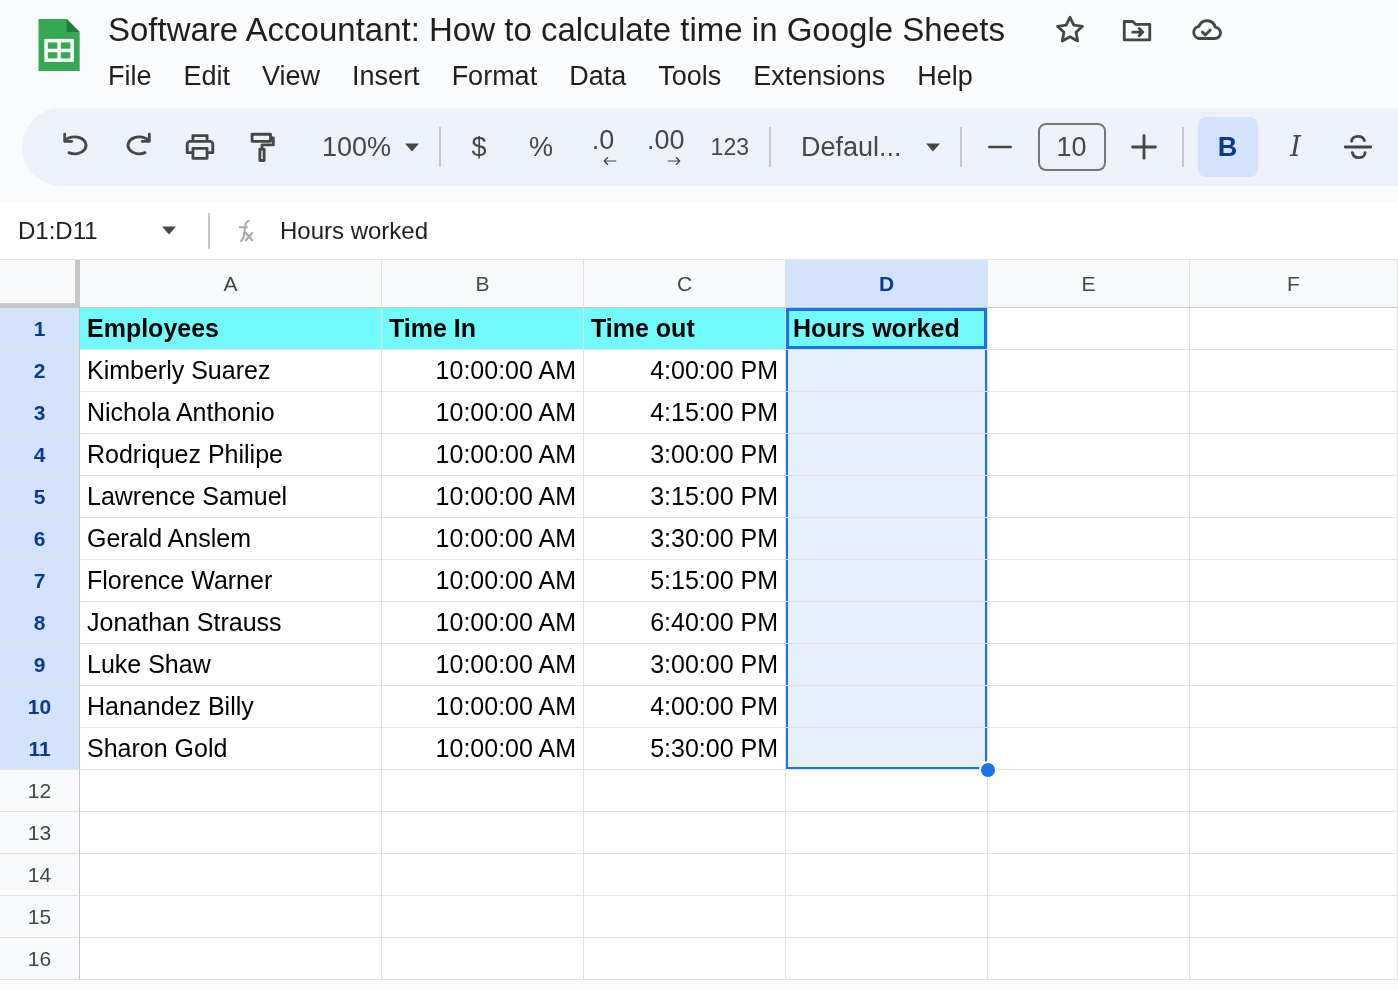 Image resolution: width=1398 pixels, height=990 pixels. I want to click on table-cell: Gerald Anslem, so click(231, 539).